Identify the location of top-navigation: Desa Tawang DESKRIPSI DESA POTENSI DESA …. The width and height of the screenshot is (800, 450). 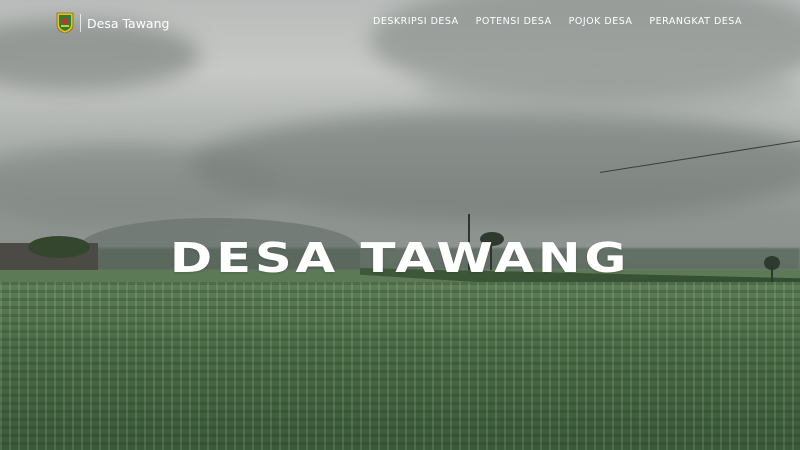
(400, 22).